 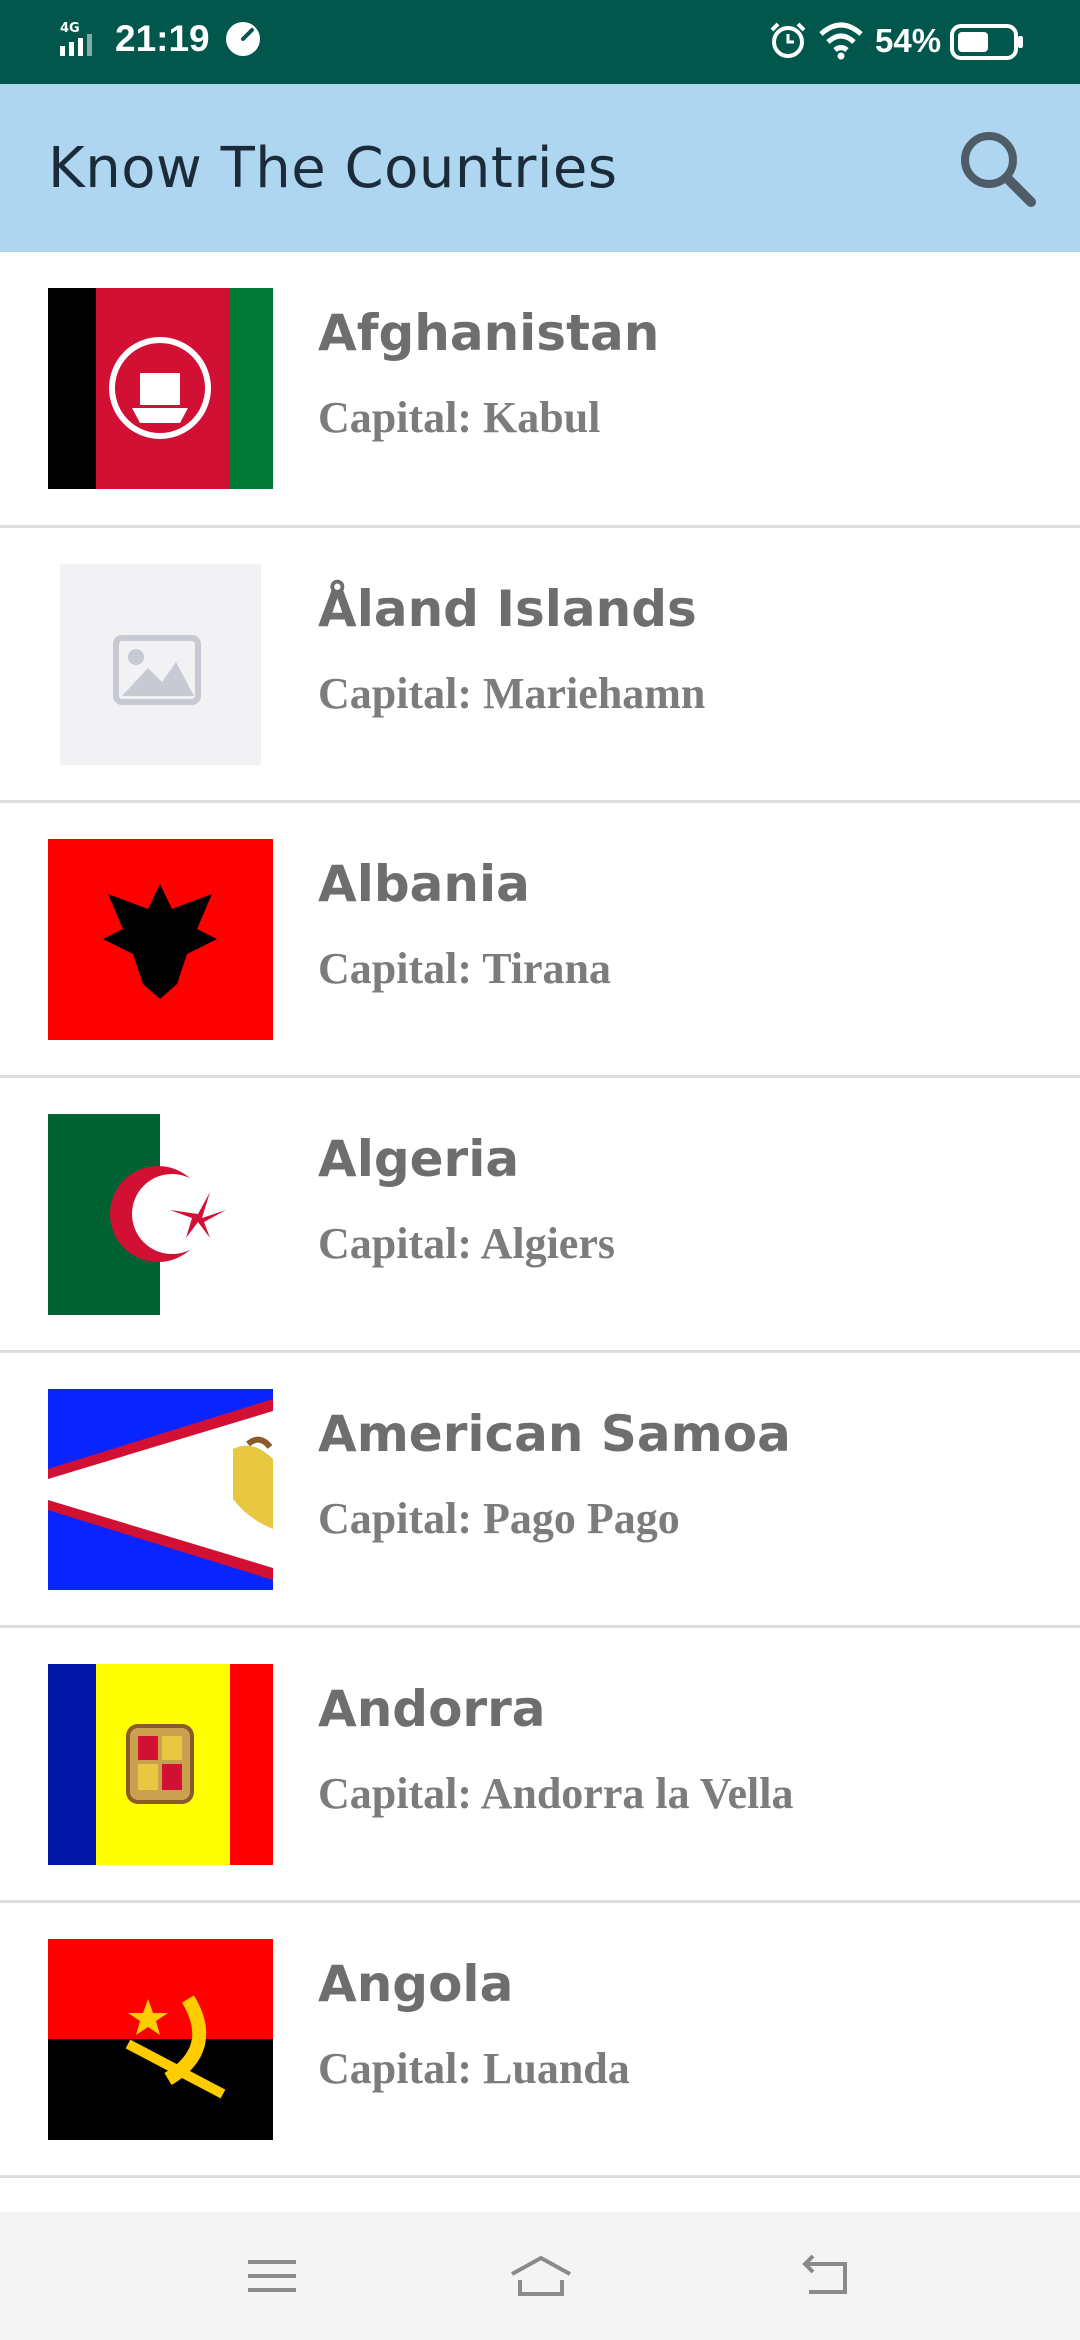 I want to click on flag-afghanistan, so click(x=160, y=388).